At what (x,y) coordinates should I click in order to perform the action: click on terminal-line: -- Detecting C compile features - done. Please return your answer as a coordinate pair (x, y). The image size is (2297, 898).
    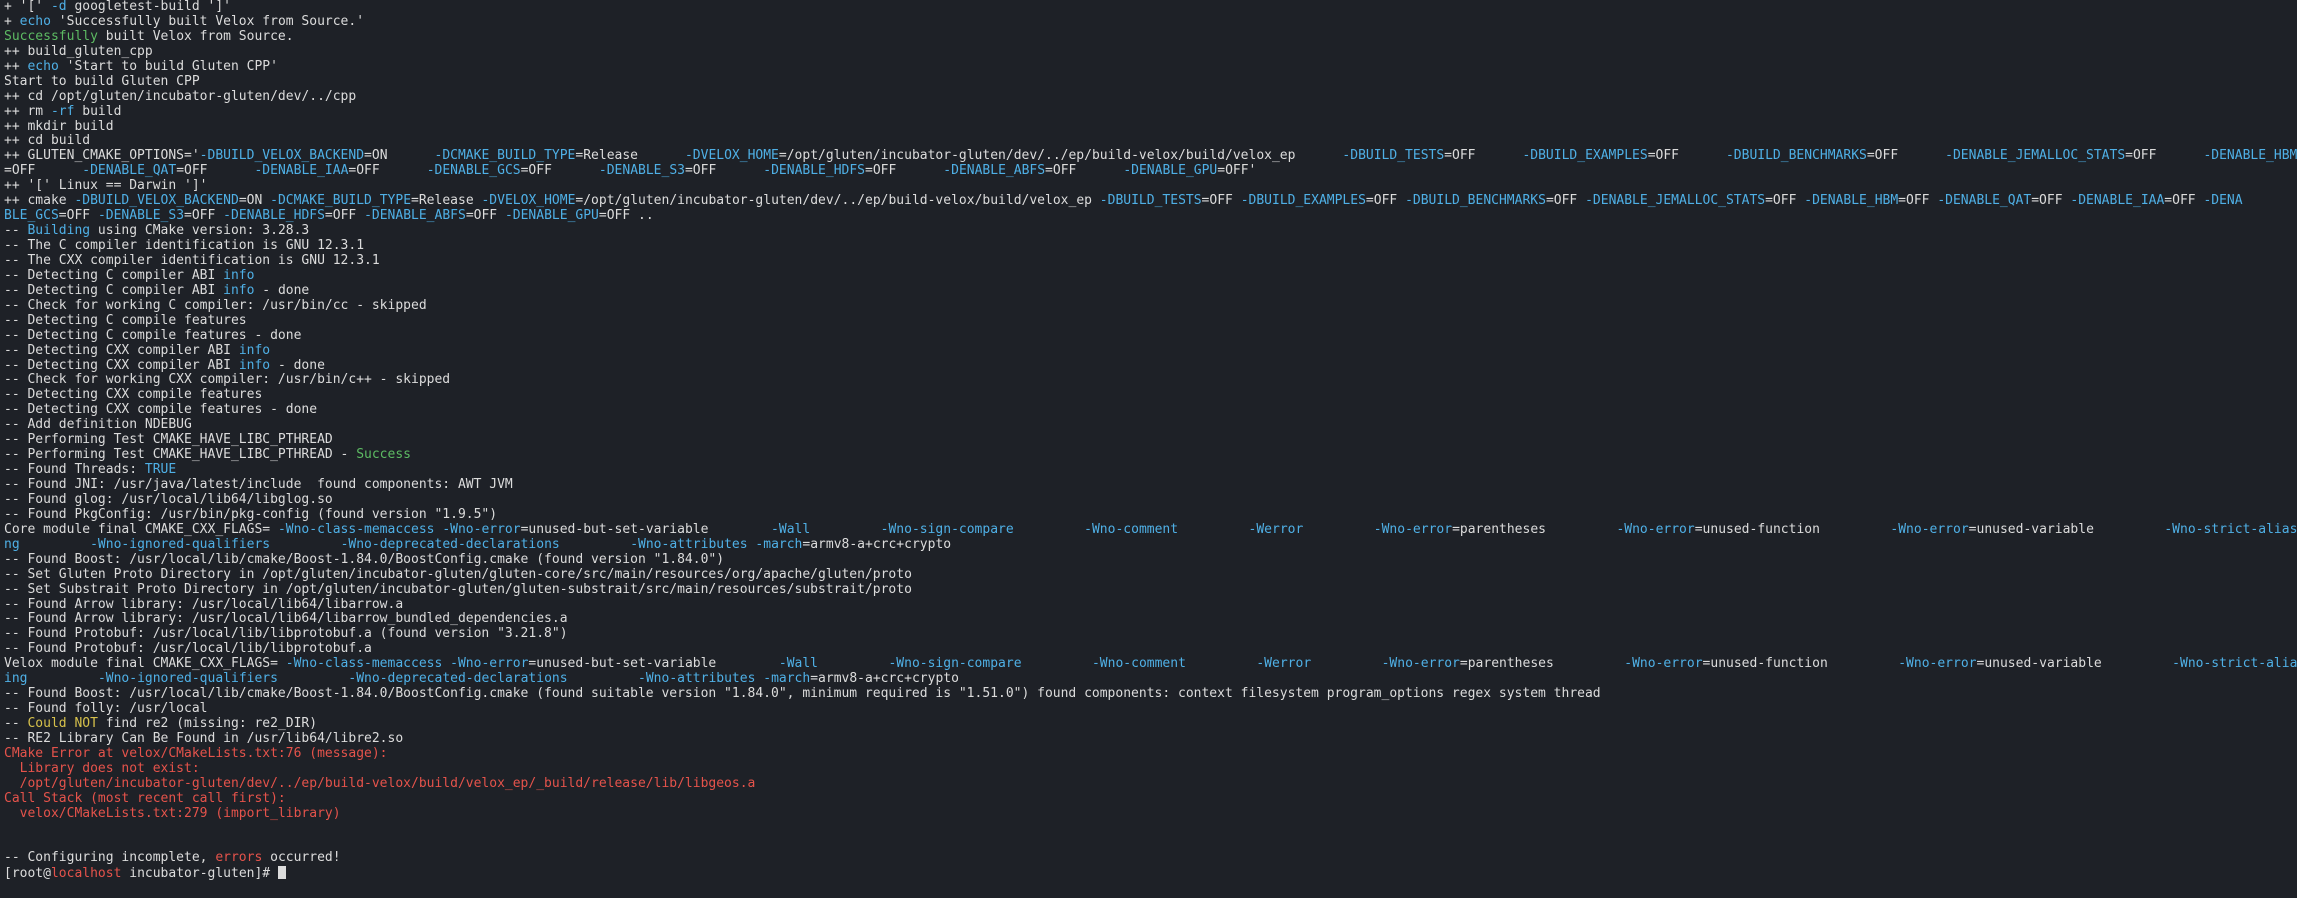
    Looking at the image, I should click on (1150, 336).